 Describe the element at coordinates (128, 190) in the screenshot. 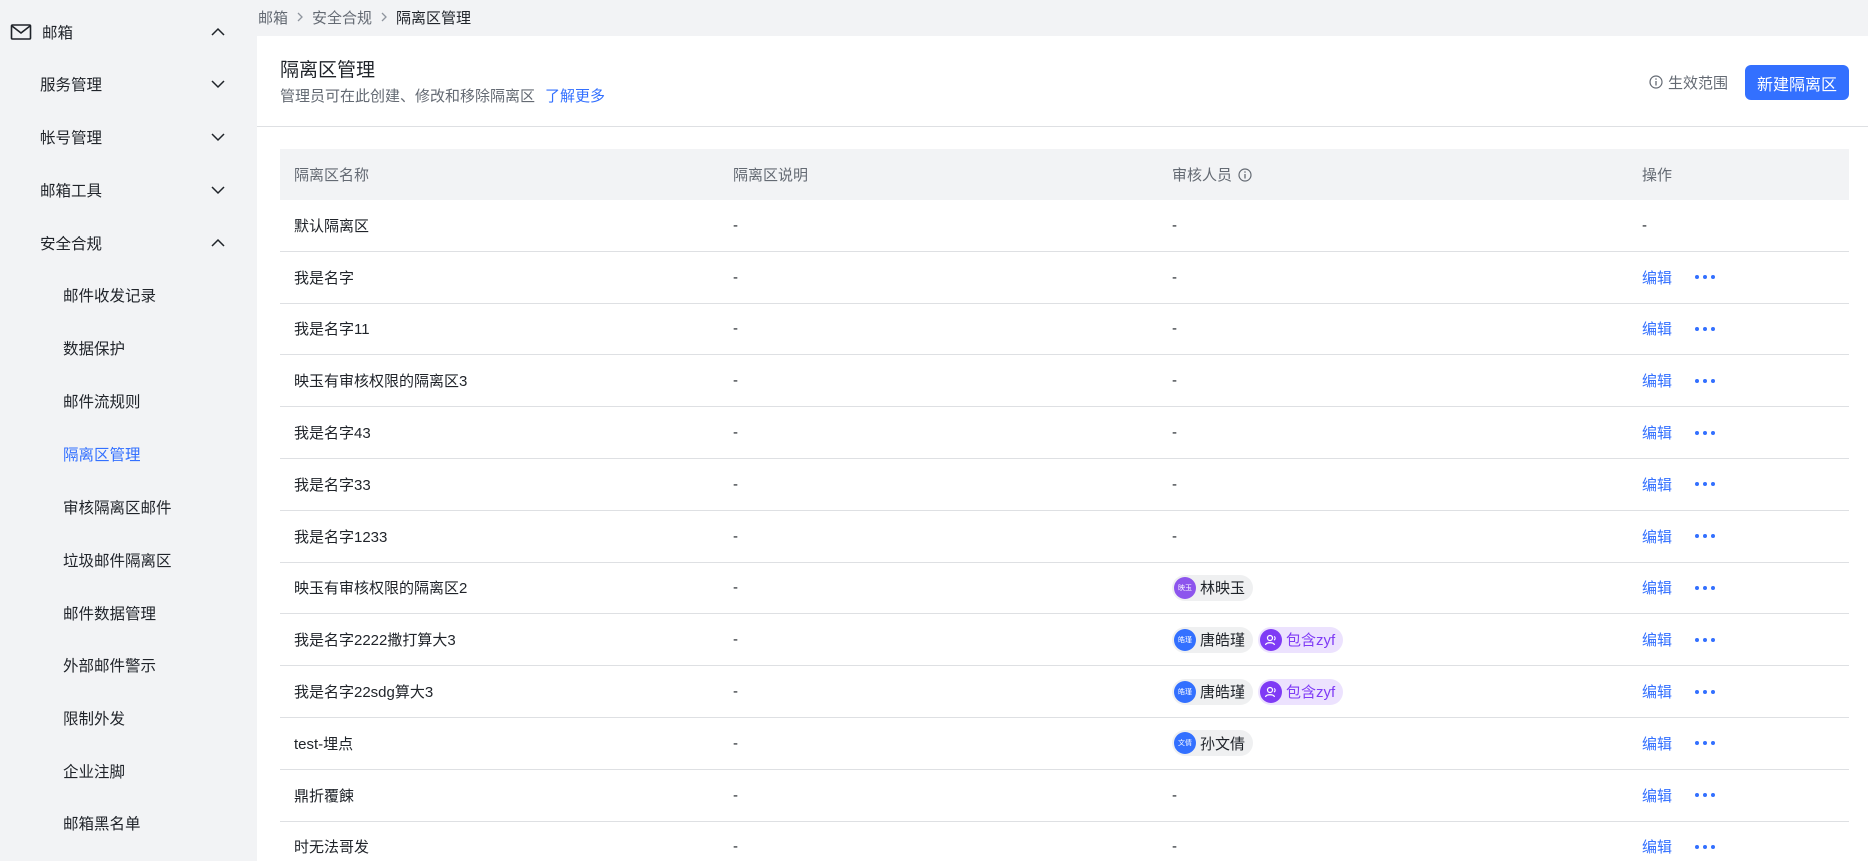

I see `sidebar-item-mail-tools: 邮箱工具` at that location.